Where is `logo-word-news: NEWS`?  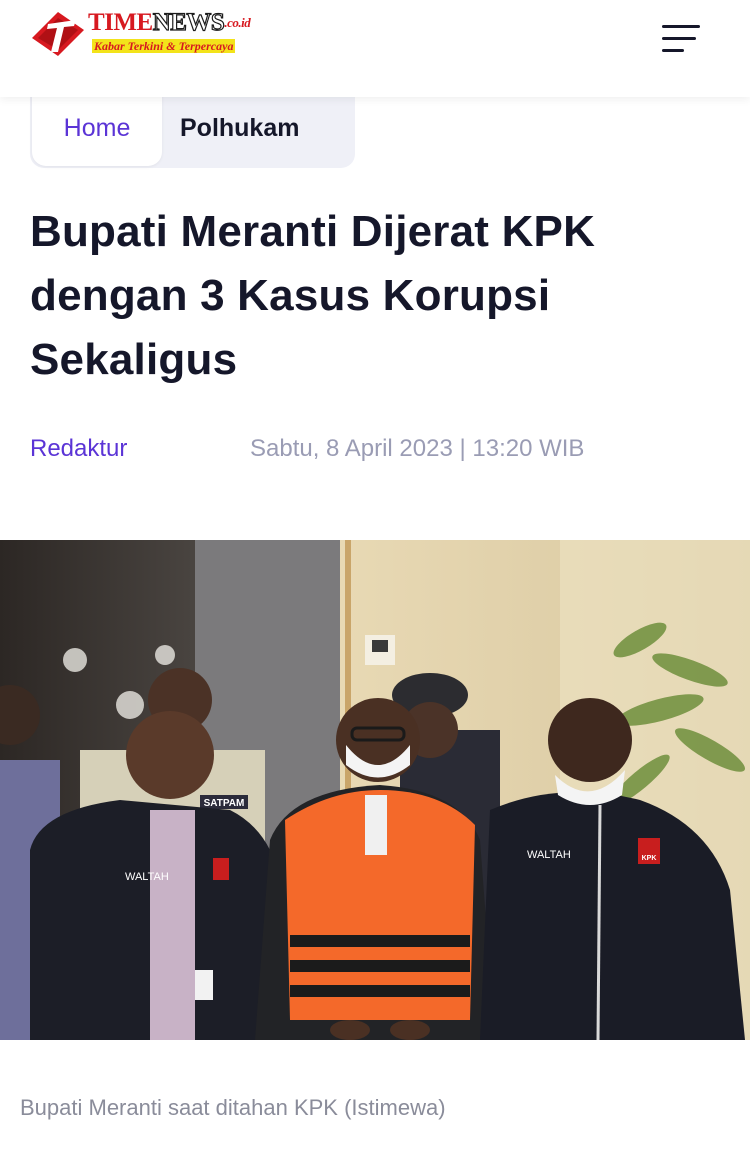 logo-word-news: NEWS is located at coordinates (188, 22).